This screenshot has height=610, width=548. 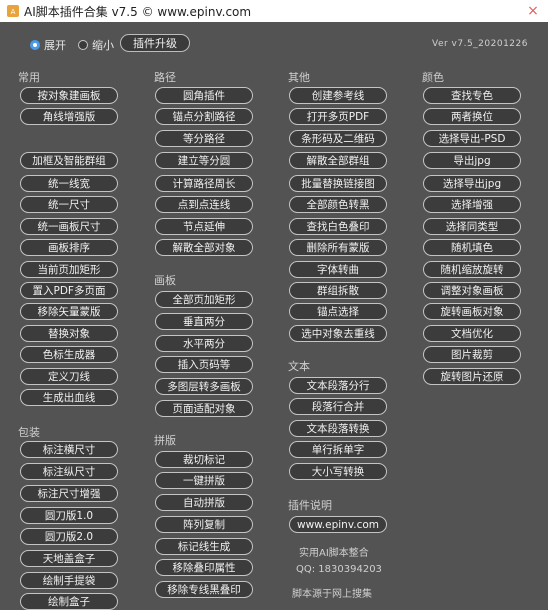 I want to click on tool-button: 统一线宽, so click(x=69, y=183).